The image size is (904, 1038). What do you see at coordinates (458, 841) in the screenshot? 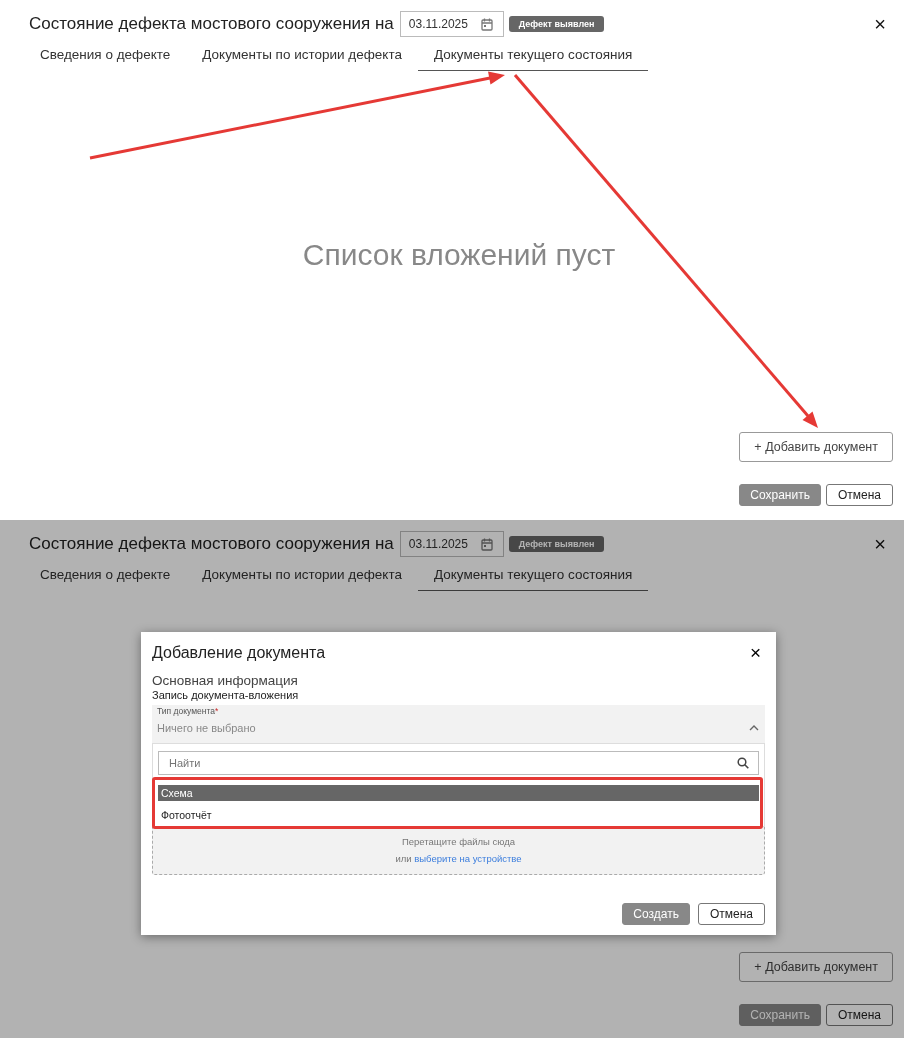
I see `dropzone-text: Перетащите файлы сюда` at bounding box center [458, 841].